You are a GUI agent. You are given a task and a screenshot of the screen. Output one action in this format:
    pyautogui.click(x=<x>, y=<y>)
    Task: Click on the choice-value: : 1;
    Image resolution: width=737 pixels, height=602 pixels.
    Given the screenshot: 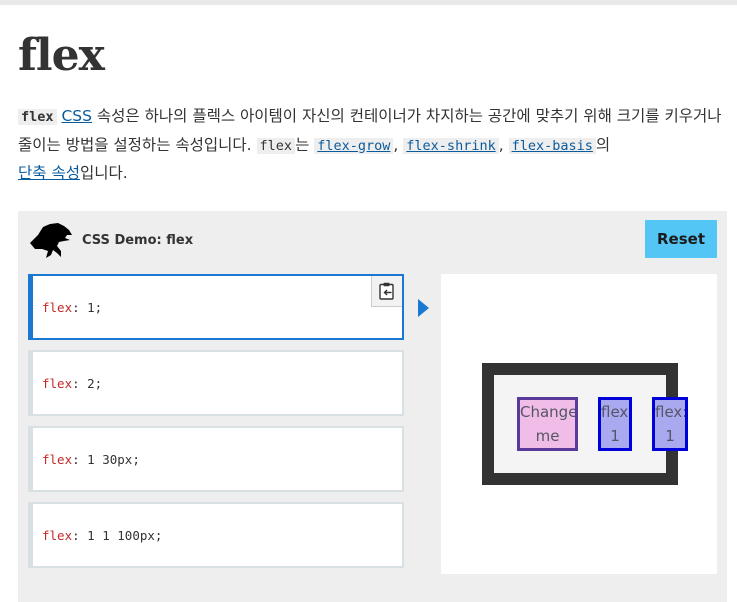 What is the action you would take?
    pyautogui.click(x=87, y=307)
    